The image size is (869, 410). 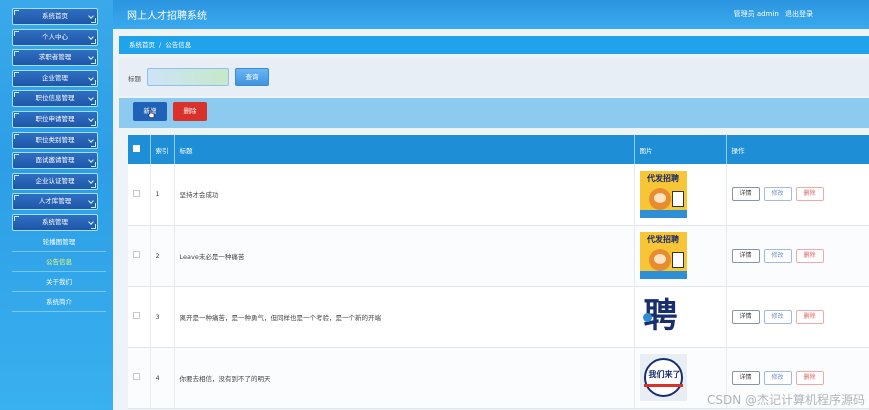 I want to click on breadcrumb-home: 系统首页, so click(x=142, y=45).